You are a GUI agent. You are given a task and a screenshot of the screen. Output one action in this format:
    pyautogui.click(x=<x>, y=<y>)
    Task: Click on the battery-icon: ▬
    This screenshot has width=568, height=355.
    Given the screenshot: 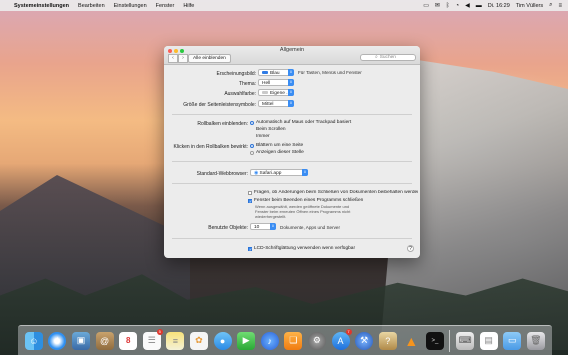 What is the action you would take?
    pyautogui.click(x=479, y=6)
    